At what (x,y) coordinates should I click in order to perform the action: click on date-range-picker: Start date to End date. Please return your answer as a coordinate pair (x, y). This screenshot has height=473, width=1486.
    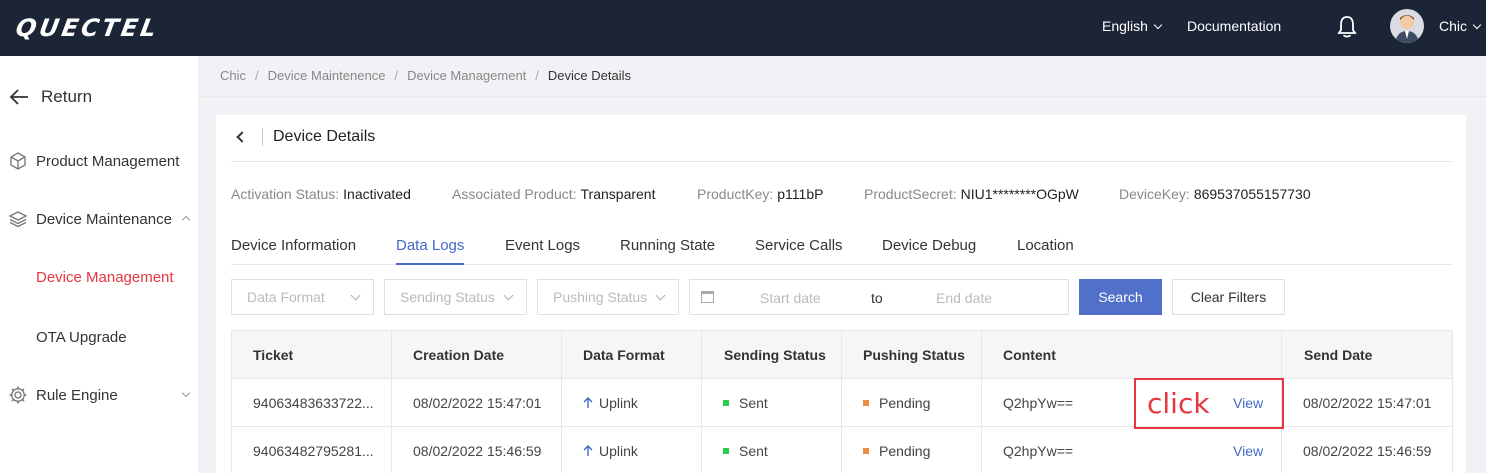
    Looking at the image, I should click on (879, 297).